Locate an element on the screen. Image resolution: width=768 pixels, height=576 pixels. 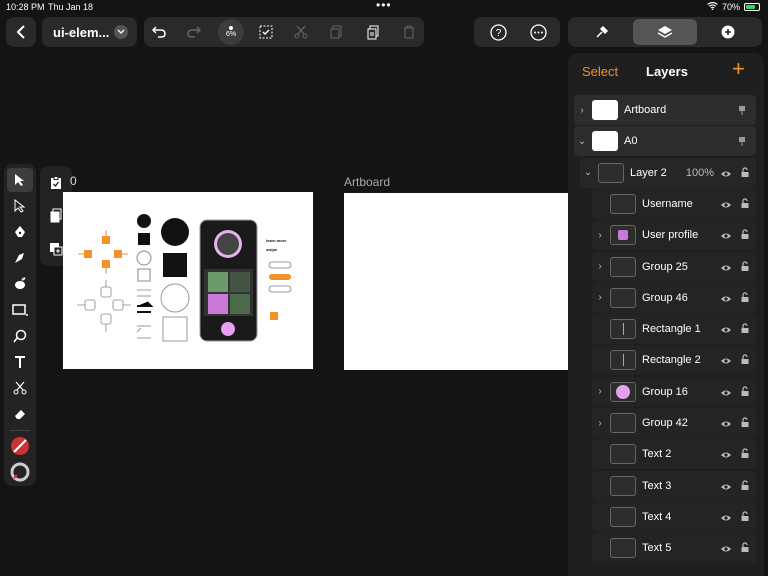
layer-row: › Group 25 is located at coordinates (674, 266).